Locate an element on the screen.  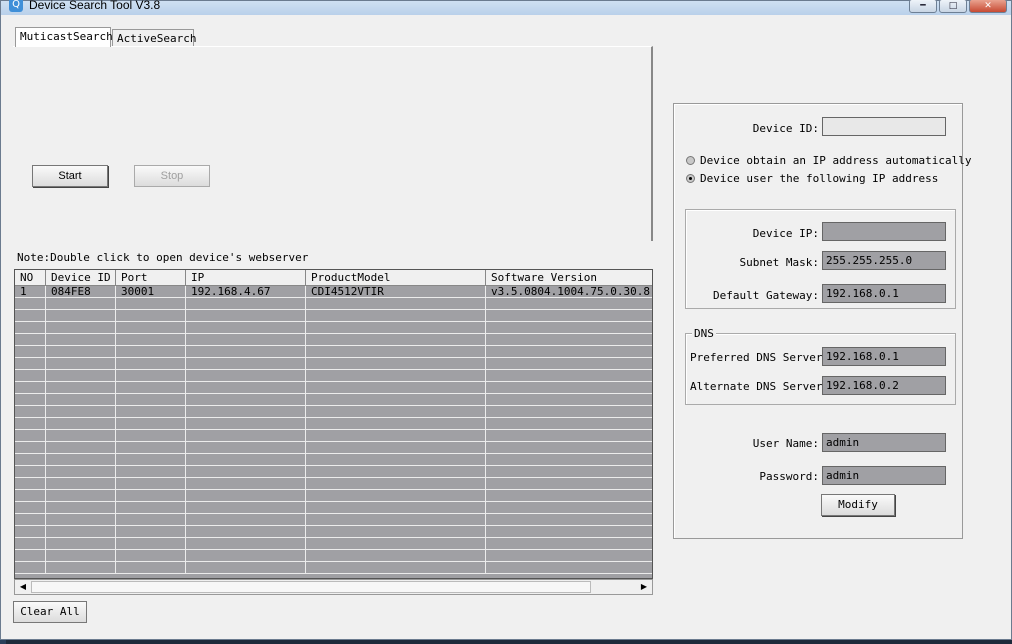
device-ip-field is located at coordinates (884, 231).